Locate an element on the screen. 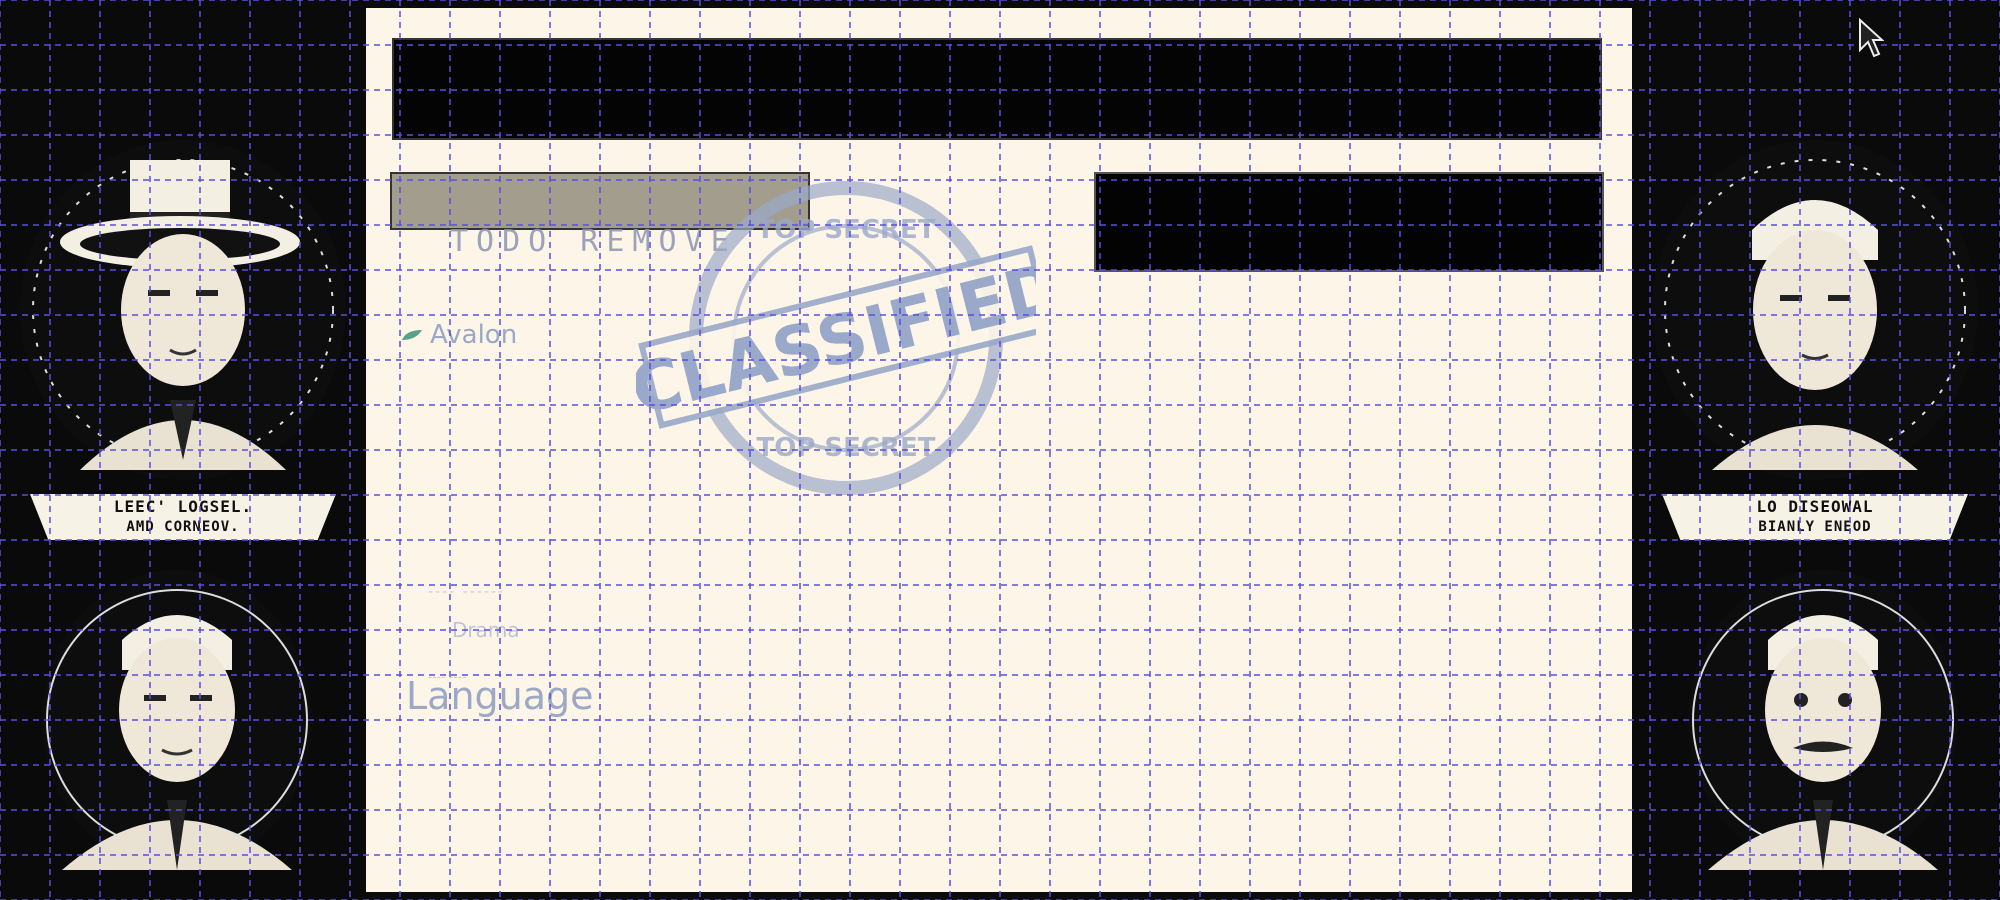 This screenshot has height=900, width=2000. classified-stamp: TOP SECRET CLASSIFIED TOP SECRET is located at coordinates (836, 338).